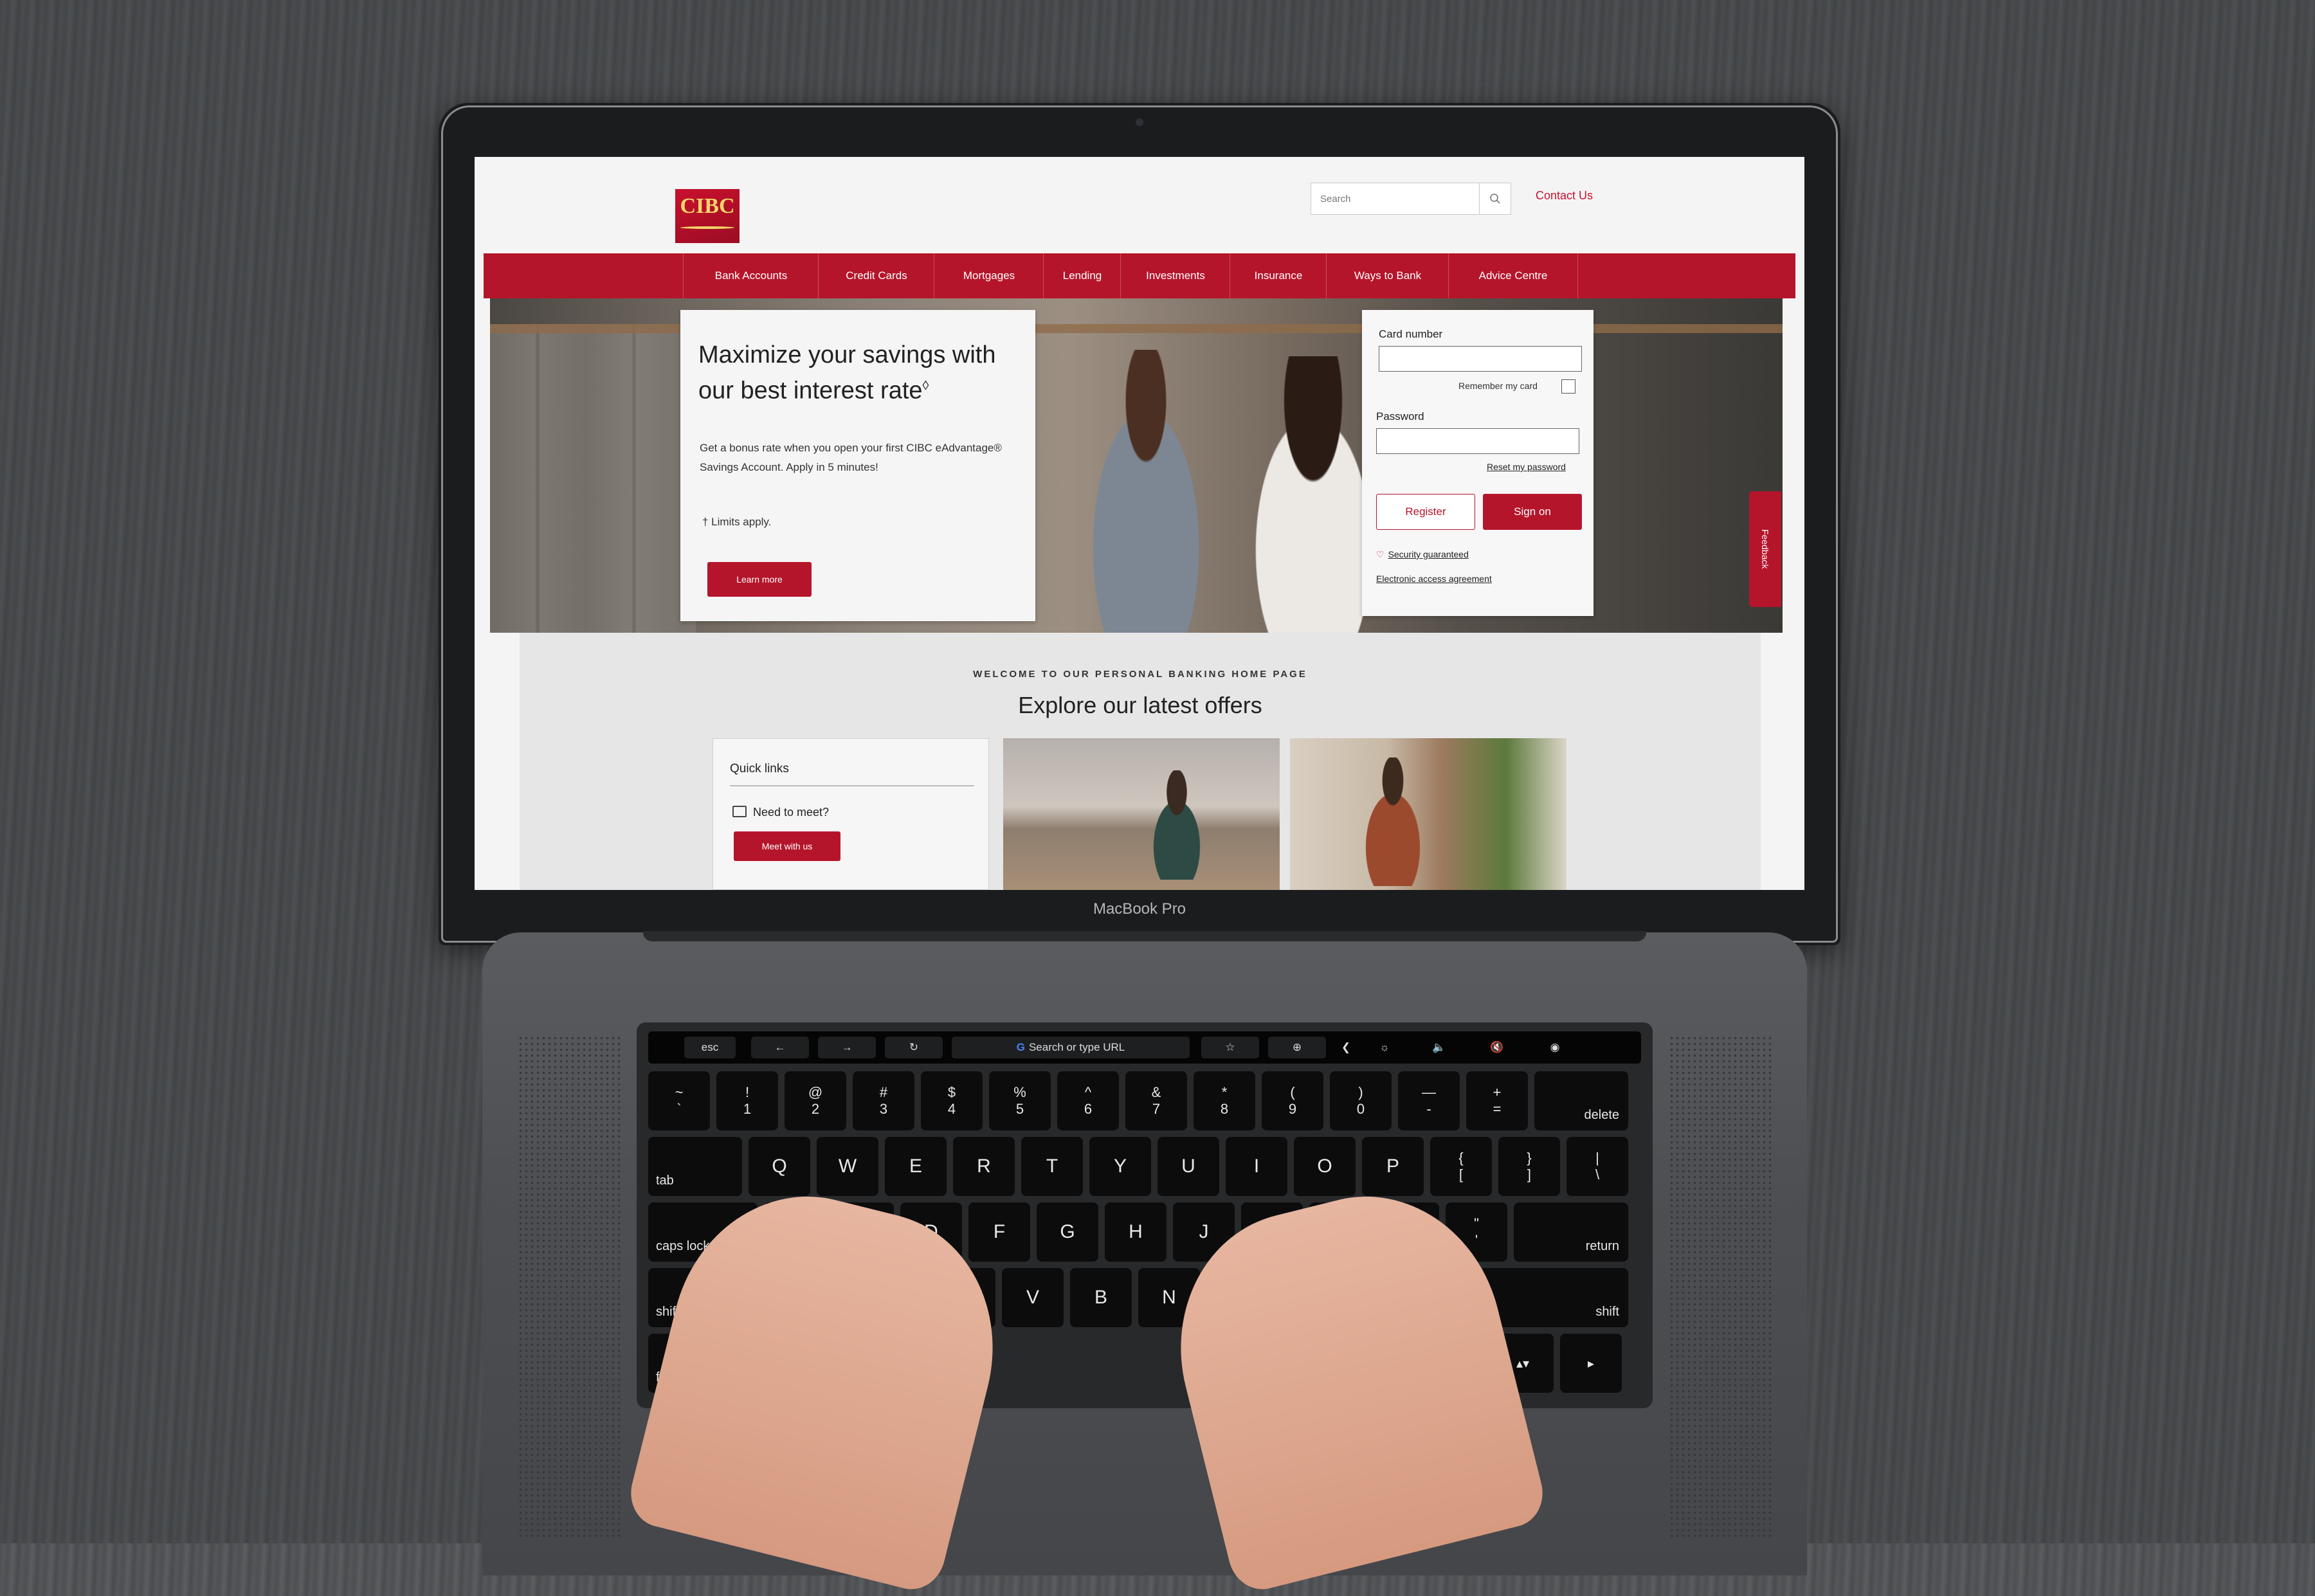 This screenshot has height=1596, width=2315. Describe the element at coordinates (1434, 579) in the screenshot. I see `electronic-access-agreement-link: Electronic access agreement` at that location.